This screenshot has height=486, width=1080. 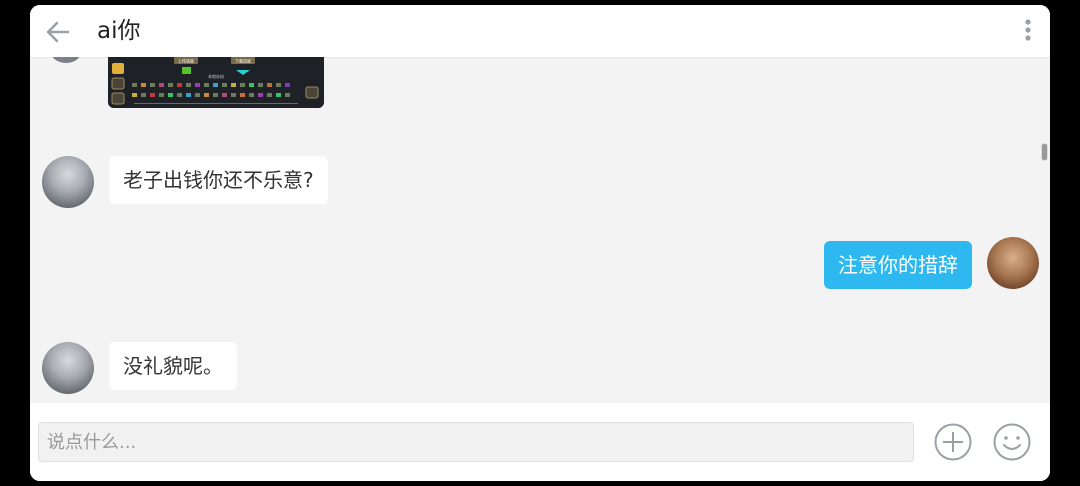 I want to click on add-button, so click(x=953, y=442).